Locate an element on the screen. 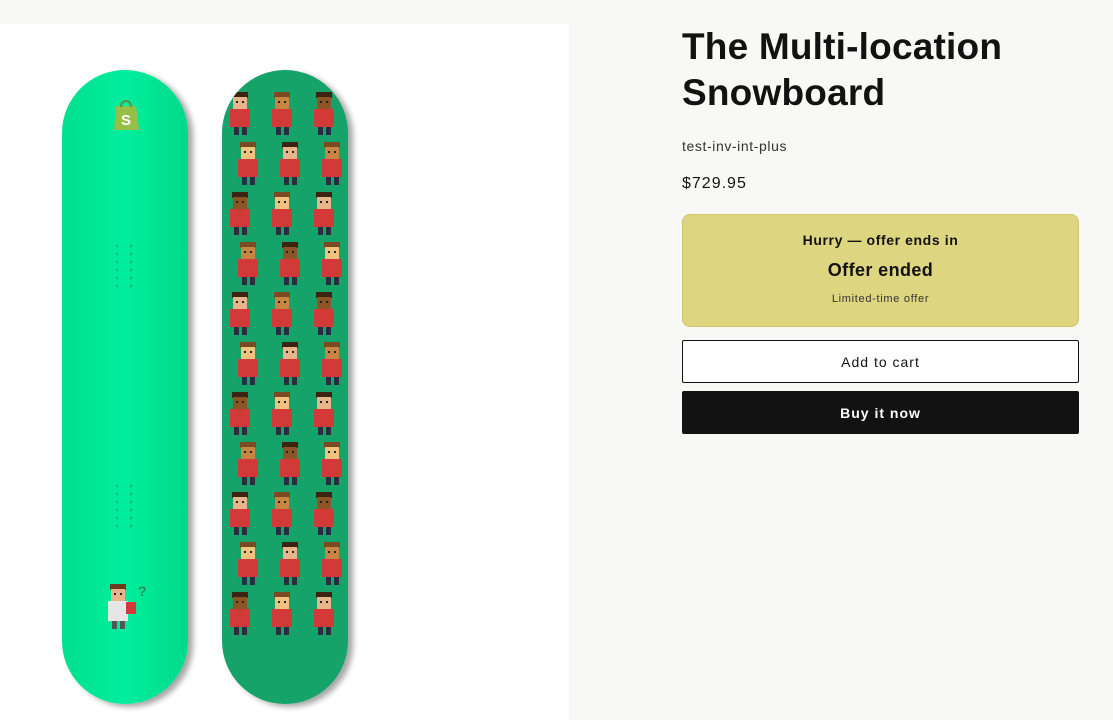  svg-text: S is located at coordinates (126, 120).